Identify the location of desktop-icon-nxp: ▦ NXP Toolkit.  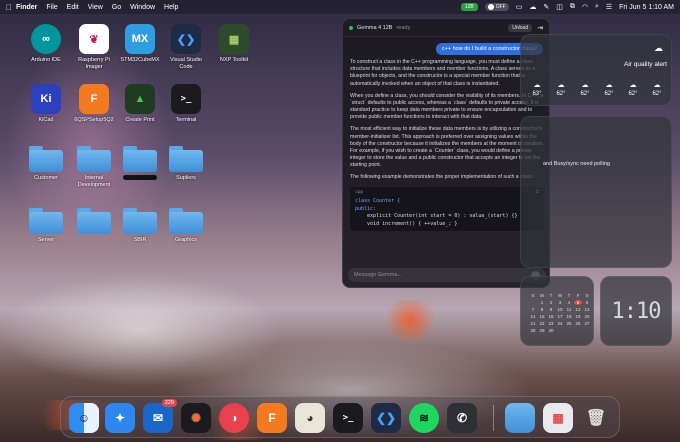
(234, 44).